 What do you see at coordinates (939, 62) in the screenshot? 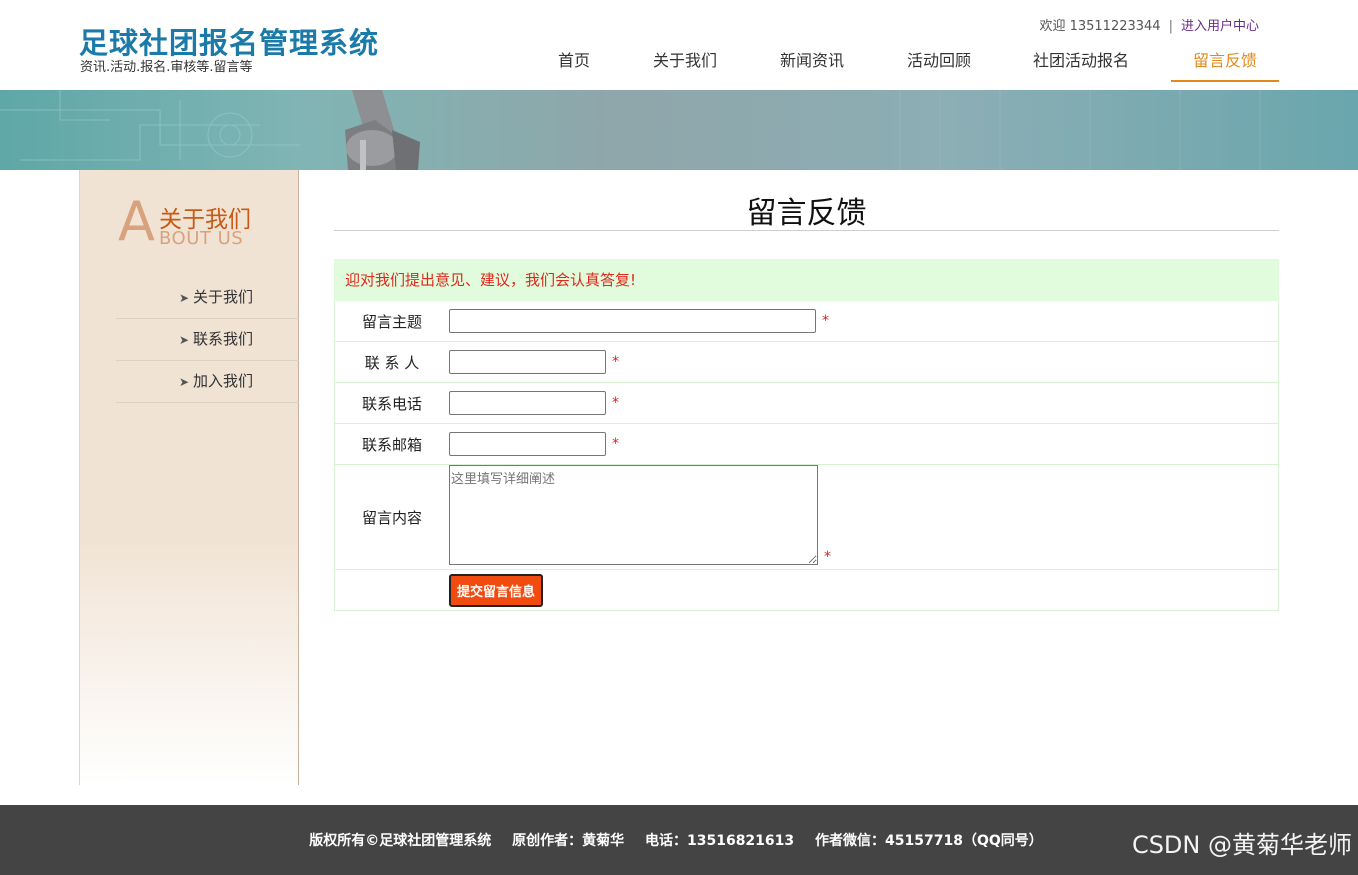
I see `nav-item-activity-review: 活动回顾` at bounding box center [939, 62].